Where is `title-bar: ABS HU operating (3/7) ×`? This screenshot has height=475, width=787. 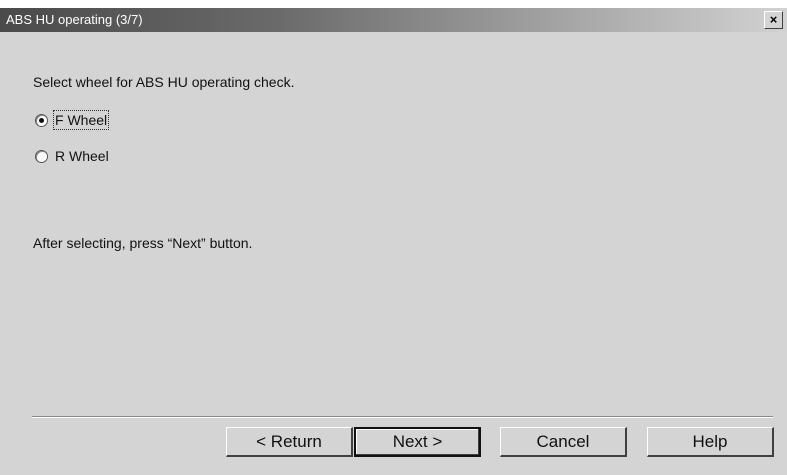
title-bar: ABS HU operating (3/7) × is located at coordinates (393, 20).